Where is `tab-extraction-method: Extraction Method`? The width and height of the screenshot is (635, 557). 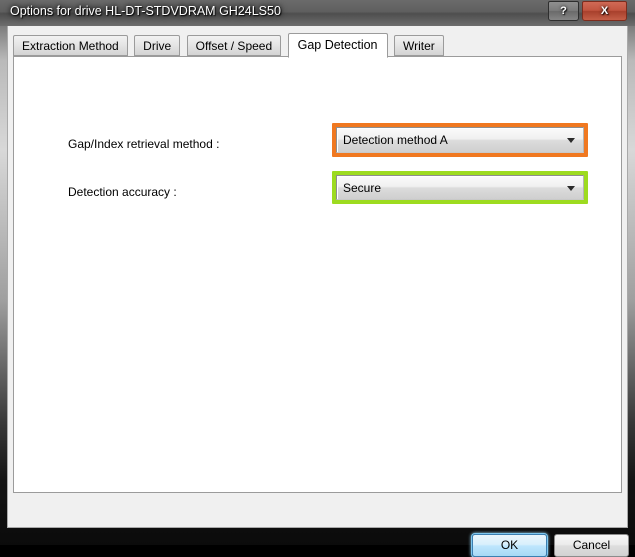 tab-extraction-method: Extraction Method is located at coordinates (70, 45).